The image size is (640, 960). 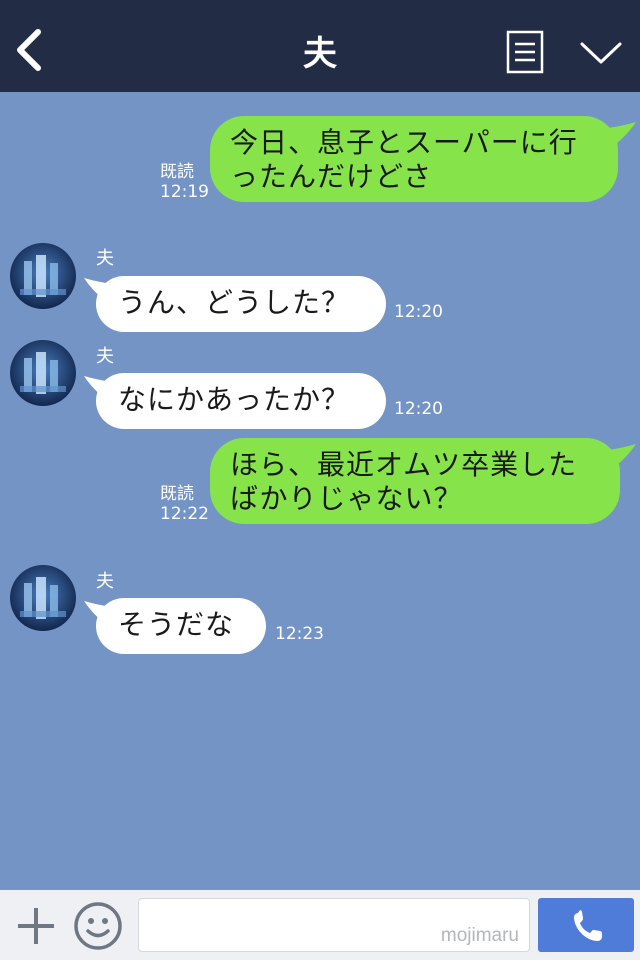 I want to click on message-line: ったんだけどさ, so click(x=331, y=176).